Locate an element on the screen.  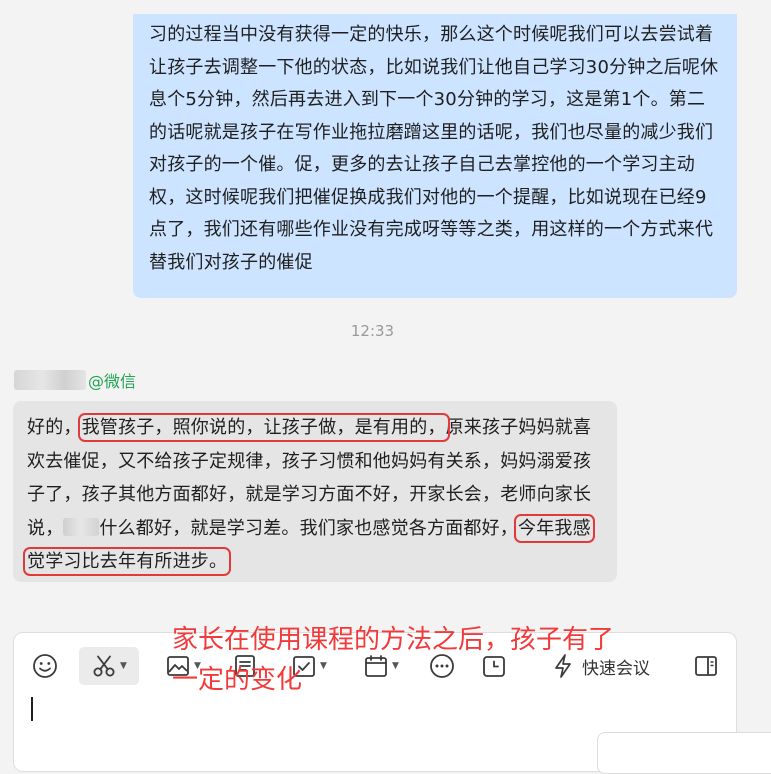
highlighted-phrase-1: 我管孩子，照你说的，让孩子做，是有用的， is located at coordinates (263, 427).